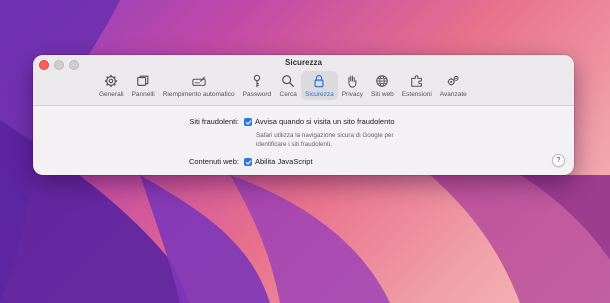 Image resolution: width=610 pixels, height=303 pixels. Describe the element at coordinates (143, 94) in the screenshot. I see `tab-label: Pannelli` at that location.